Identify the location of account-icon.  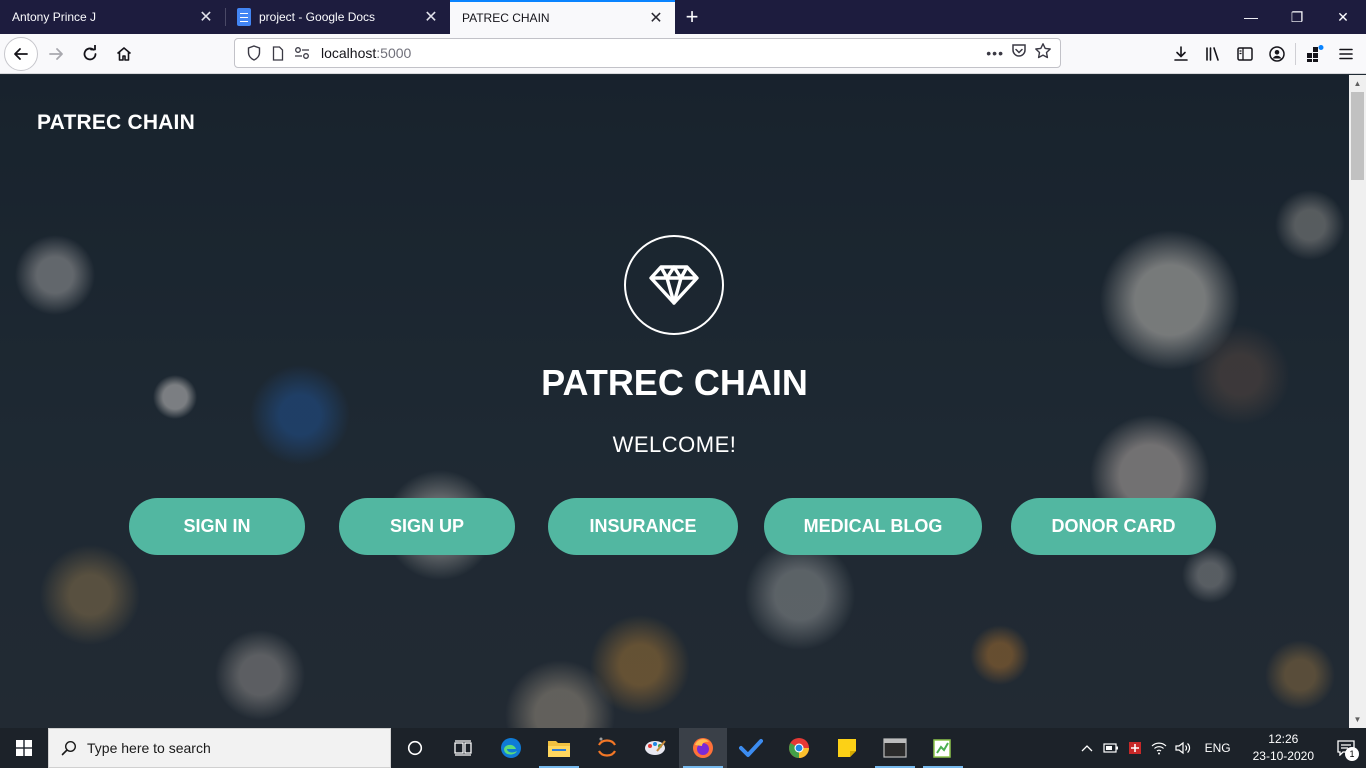
(1277, 54).